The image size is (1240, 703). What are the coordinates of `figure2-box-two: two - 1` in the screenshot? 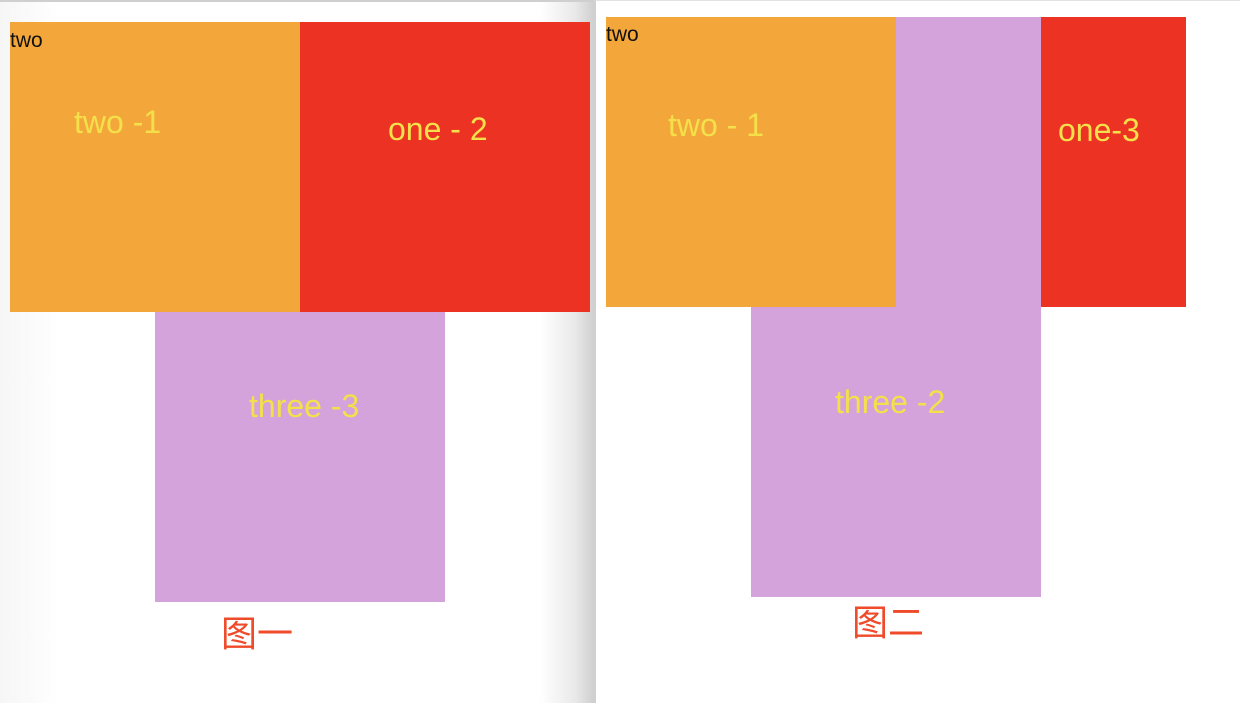 It's located at (751, 162).